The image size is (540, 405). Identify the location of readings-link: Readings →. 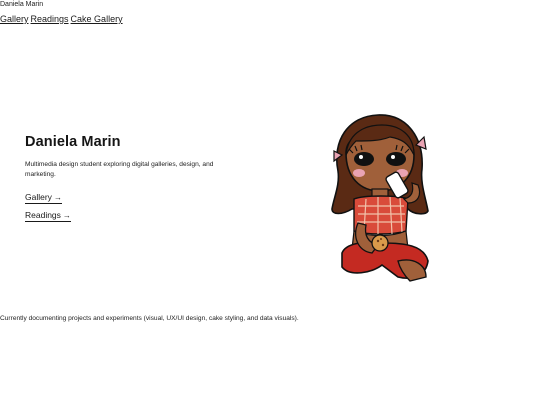
(48, 216).